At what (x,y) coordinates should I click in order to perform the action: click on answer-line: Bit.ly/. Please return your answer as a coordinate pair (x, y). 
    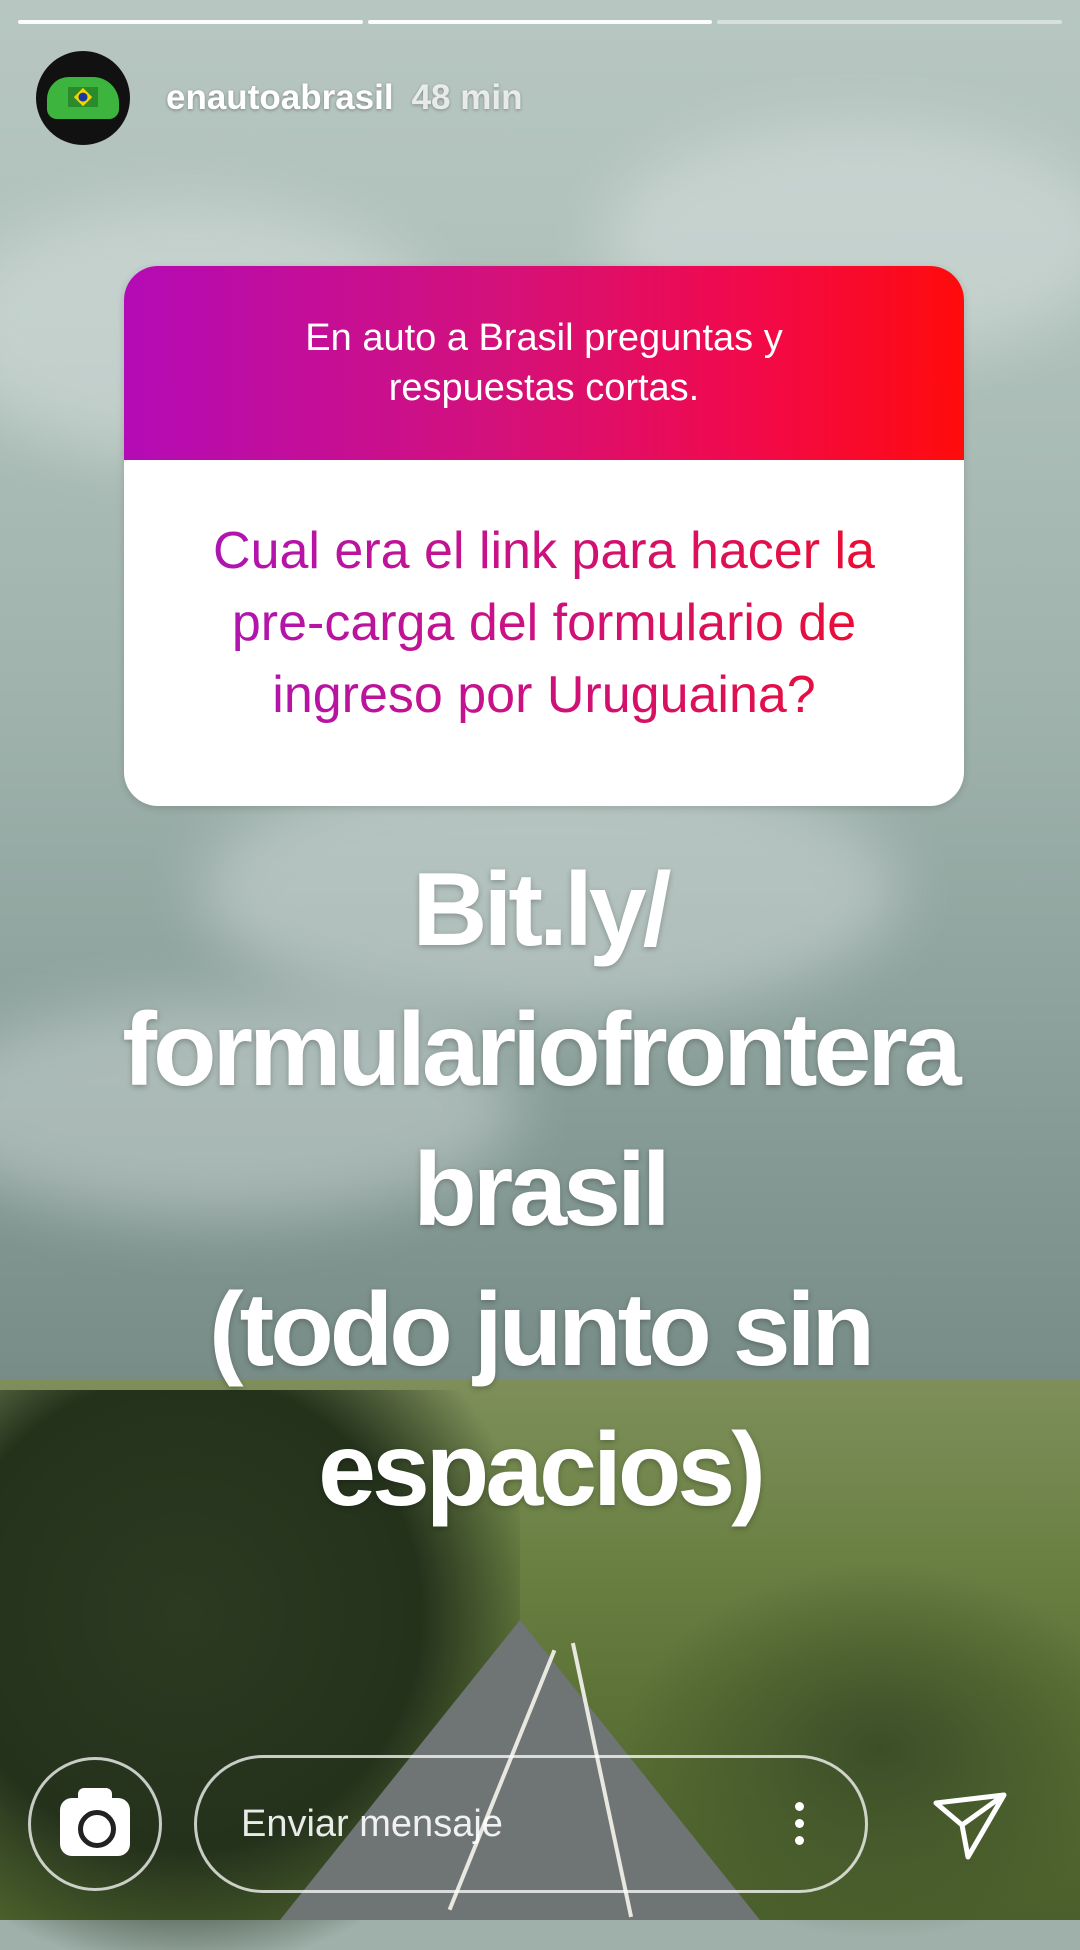
    Looking at the image, I should click on (541, 910).